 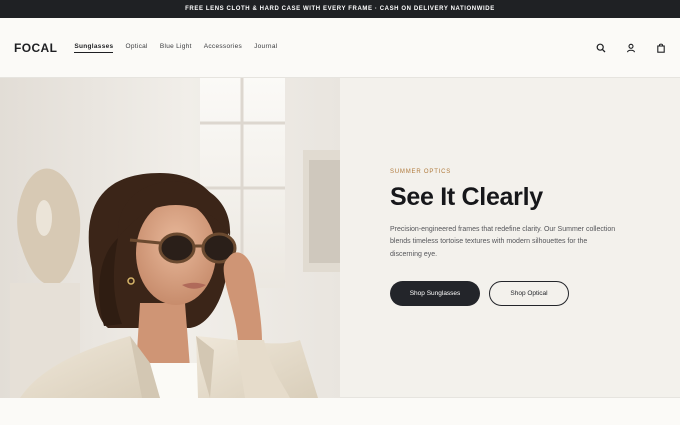 I want to click on nav-blue-light: Blue Light, so click(x=176, y=47).